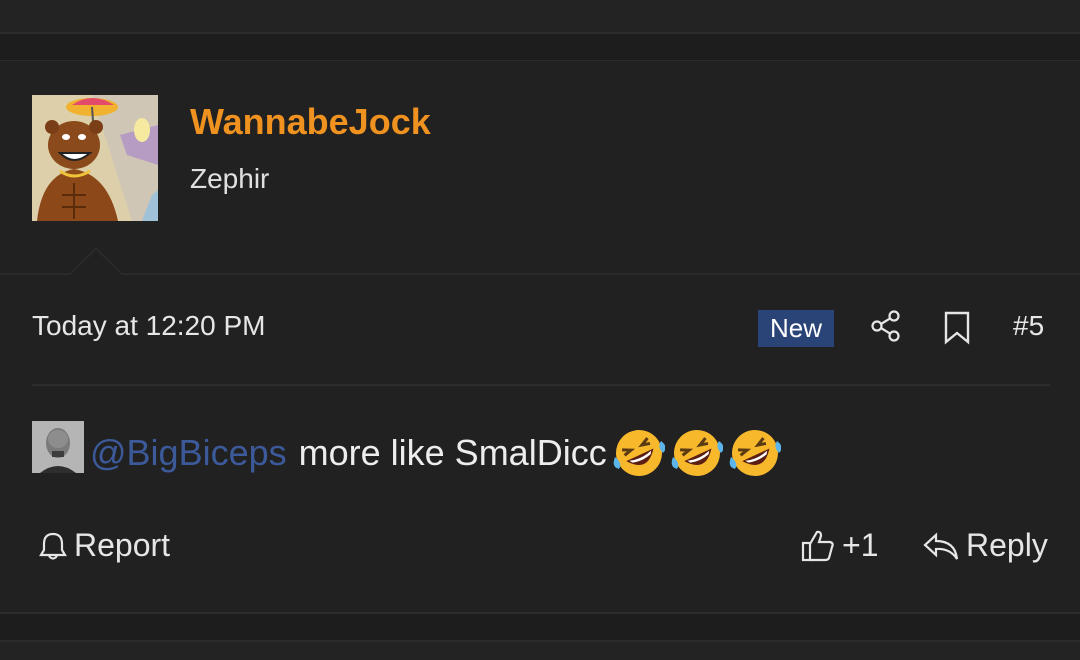  I want to click on reply-icon, so click(941, 546).